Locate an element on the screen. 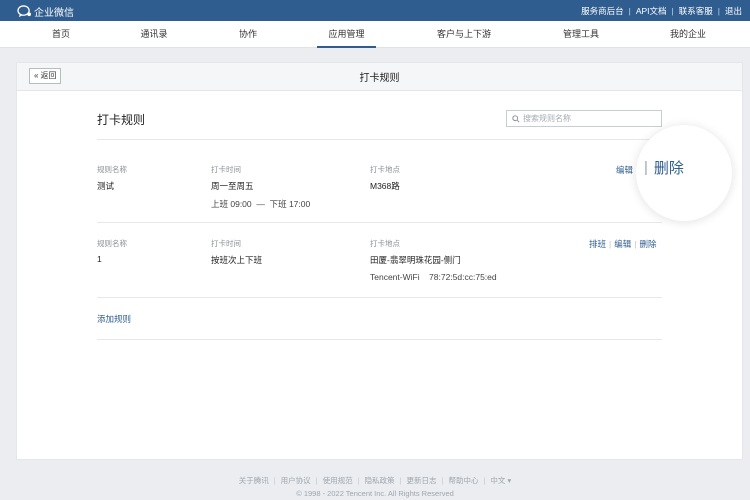  nav-app-management: 应用管理 is located at coordinates (346, 34).